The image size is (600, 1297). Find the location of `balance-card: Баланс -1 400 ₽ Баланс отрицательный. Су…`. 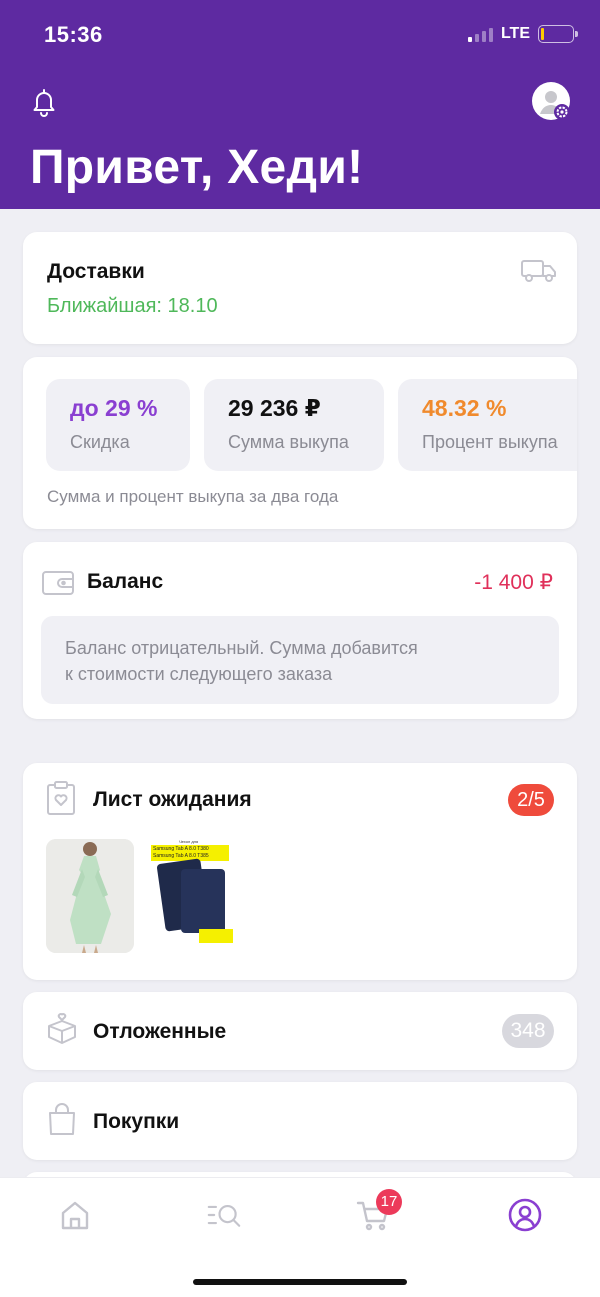

balance-card: Баланс -1 400 ₽ Баланс отрицательный. Су… is located at coordinates (300, 630).